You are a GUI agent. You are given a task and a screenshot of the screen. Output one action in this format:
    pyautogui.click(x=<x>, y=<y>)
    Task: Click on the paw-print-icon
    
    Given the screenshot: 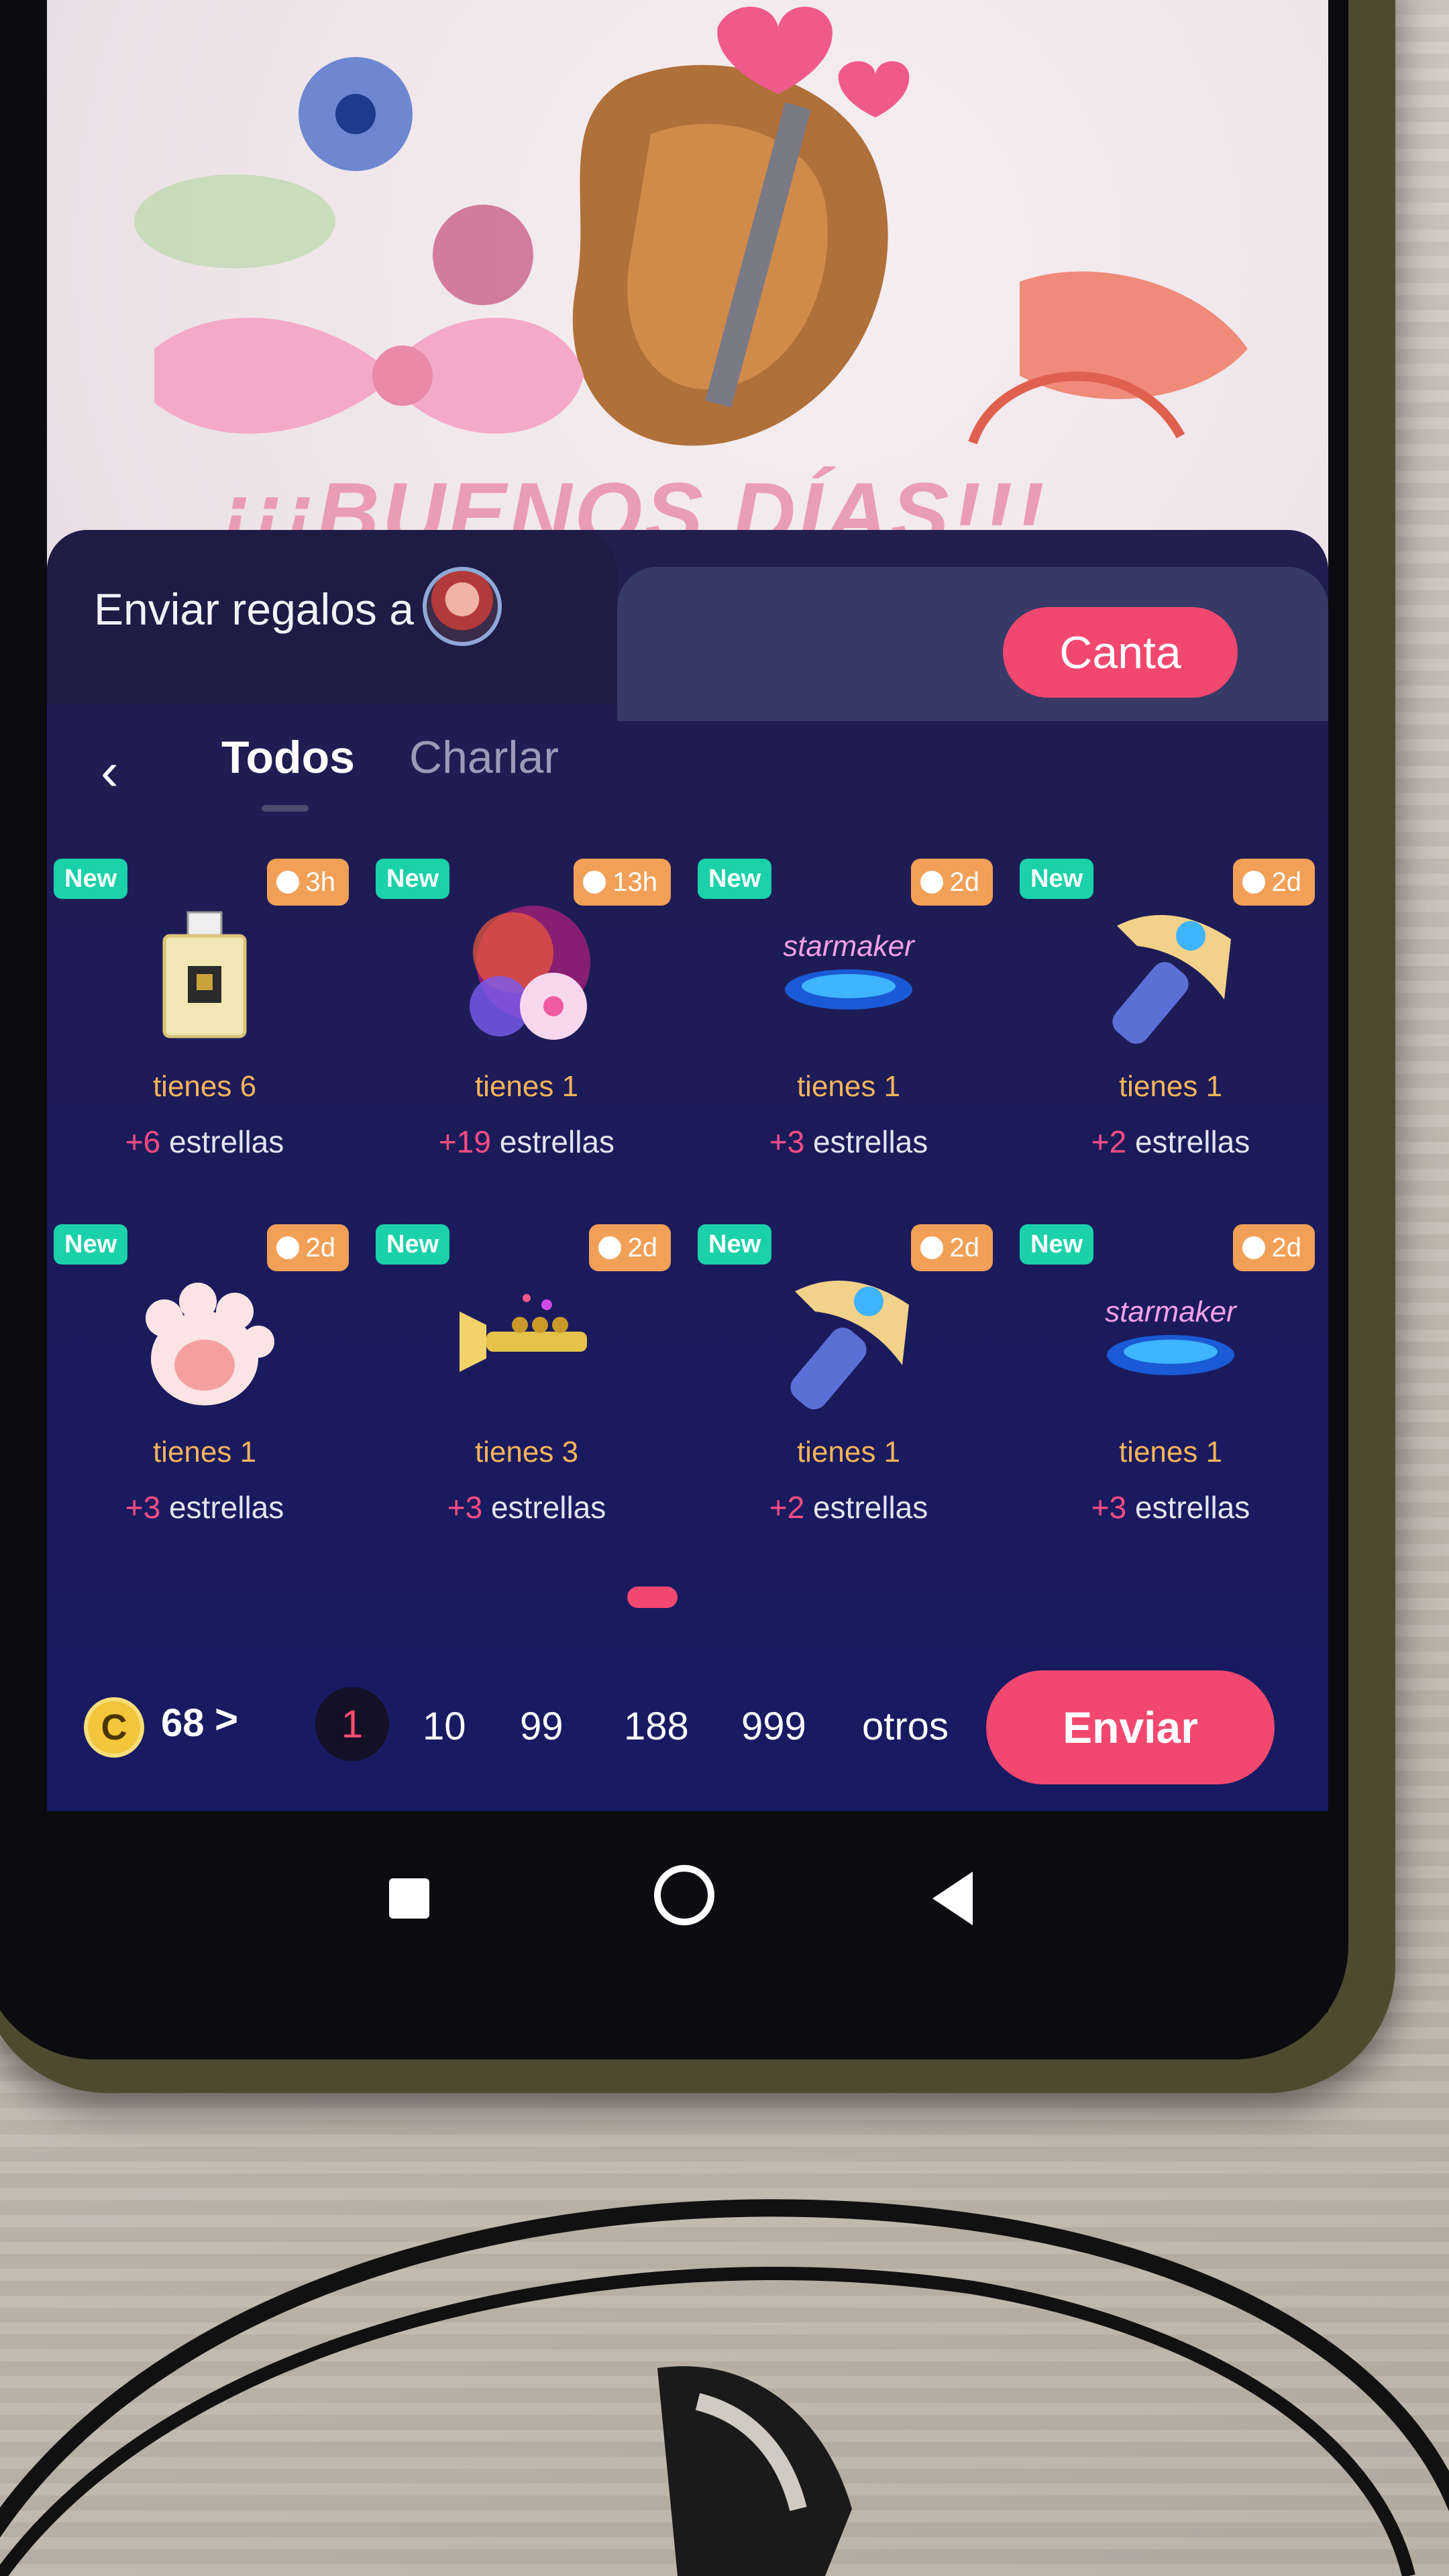 What is the action you would take?
    pyautogui.click(x=210, y=1344)
    